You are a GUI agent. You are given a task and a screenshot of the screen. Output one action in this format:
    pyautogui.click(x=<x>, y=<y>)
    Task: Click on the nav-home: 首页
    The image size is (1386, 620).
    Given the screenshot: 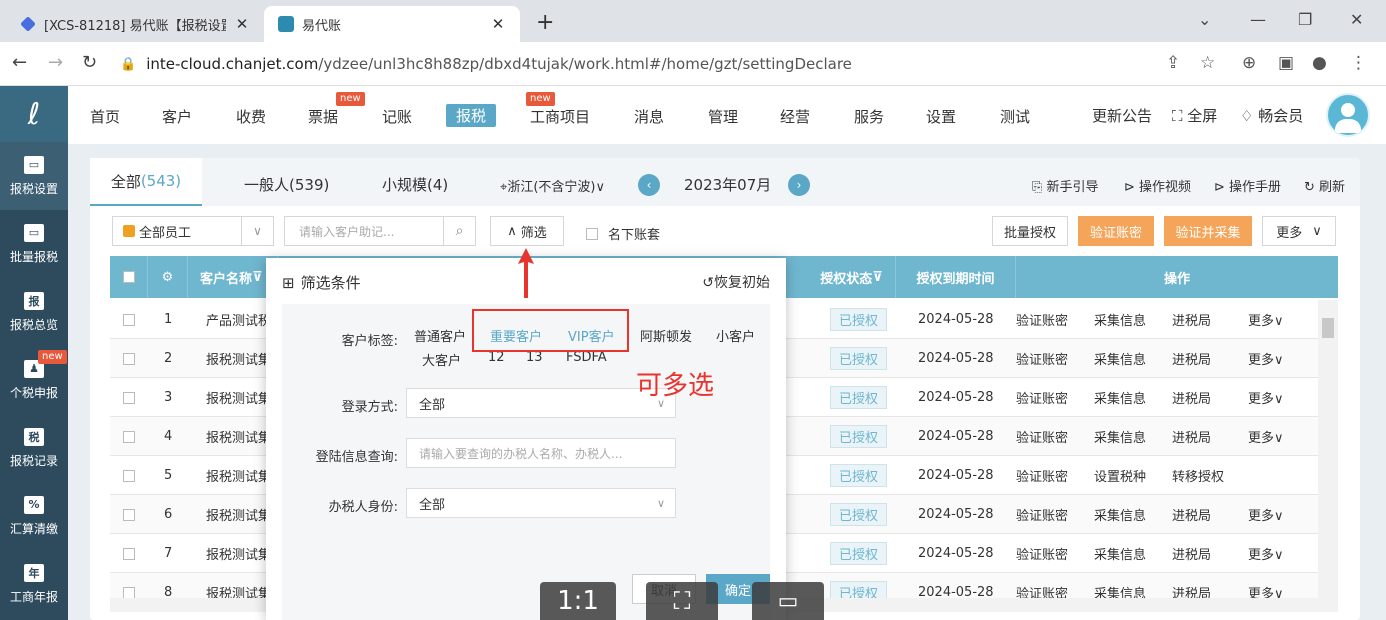 What is the action you would take?
    pyautogui.click(x=105, y=116)
    